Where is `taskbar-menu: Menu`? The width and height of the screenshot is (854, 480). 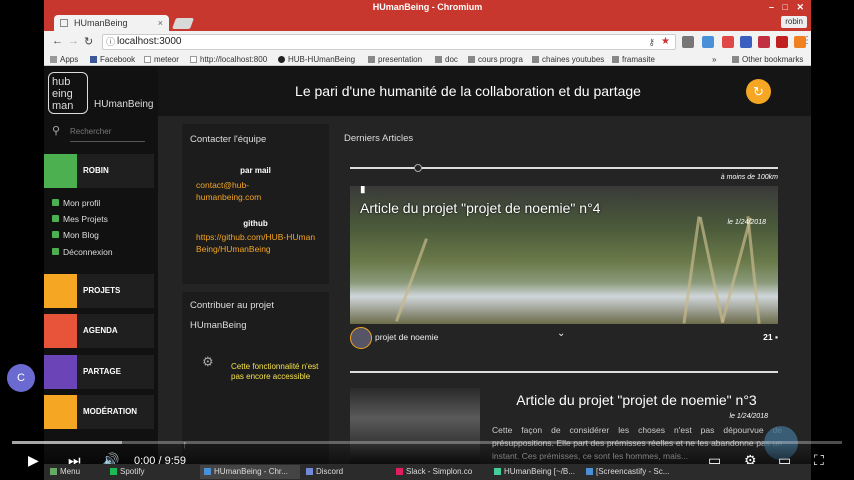 taskbar-menu: Menu is located at coordinates (65, 472).